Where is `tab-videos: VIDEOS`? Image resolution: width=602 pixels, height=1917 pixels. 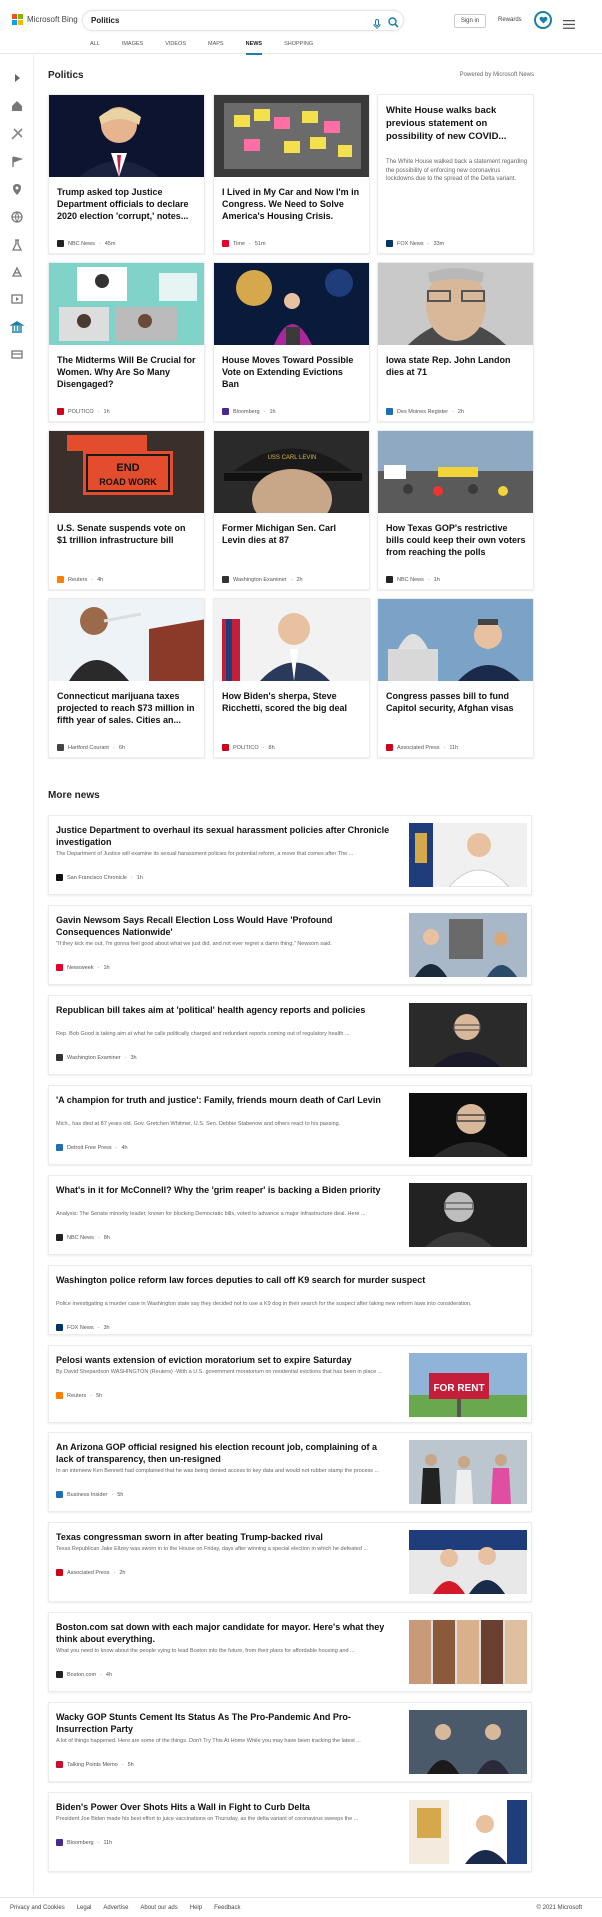
tab-videos: VIDEOS is located at coordinates (175, 47).